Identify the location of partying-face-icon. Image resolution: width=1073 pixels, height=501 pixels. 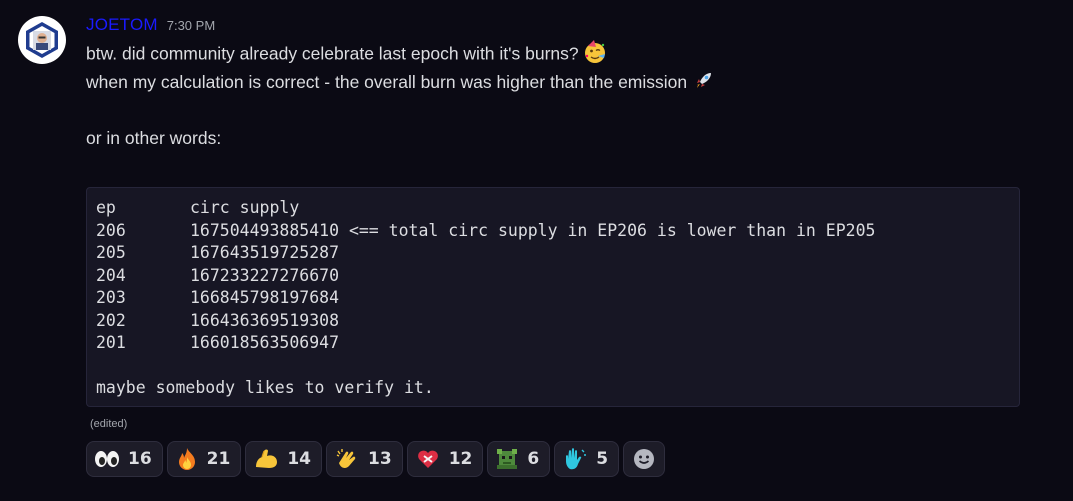
(595, 55).